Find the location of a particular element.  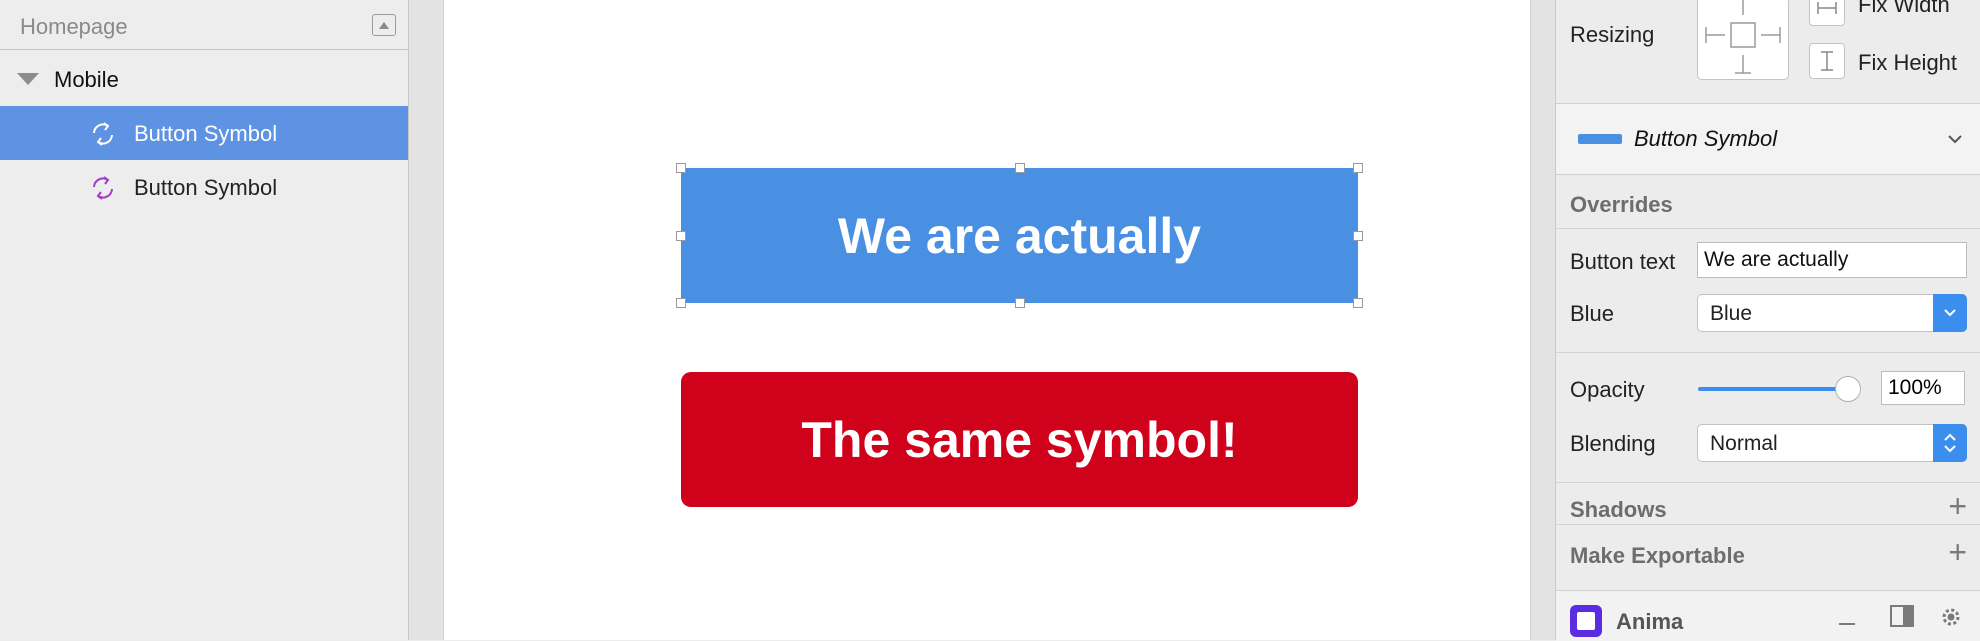

resize-handle-left is located at coordinates (681, 236).